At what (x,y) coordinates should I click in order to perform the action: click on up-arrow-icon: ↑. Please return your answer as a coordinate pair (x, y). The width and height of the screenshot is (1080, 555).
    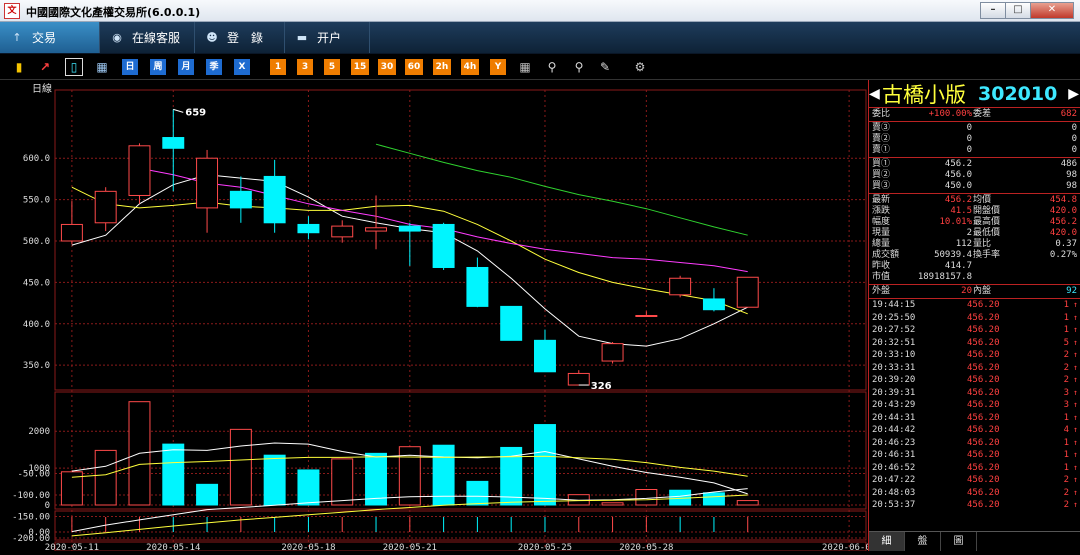
    Looking at the image, I should click on (1075, 317).